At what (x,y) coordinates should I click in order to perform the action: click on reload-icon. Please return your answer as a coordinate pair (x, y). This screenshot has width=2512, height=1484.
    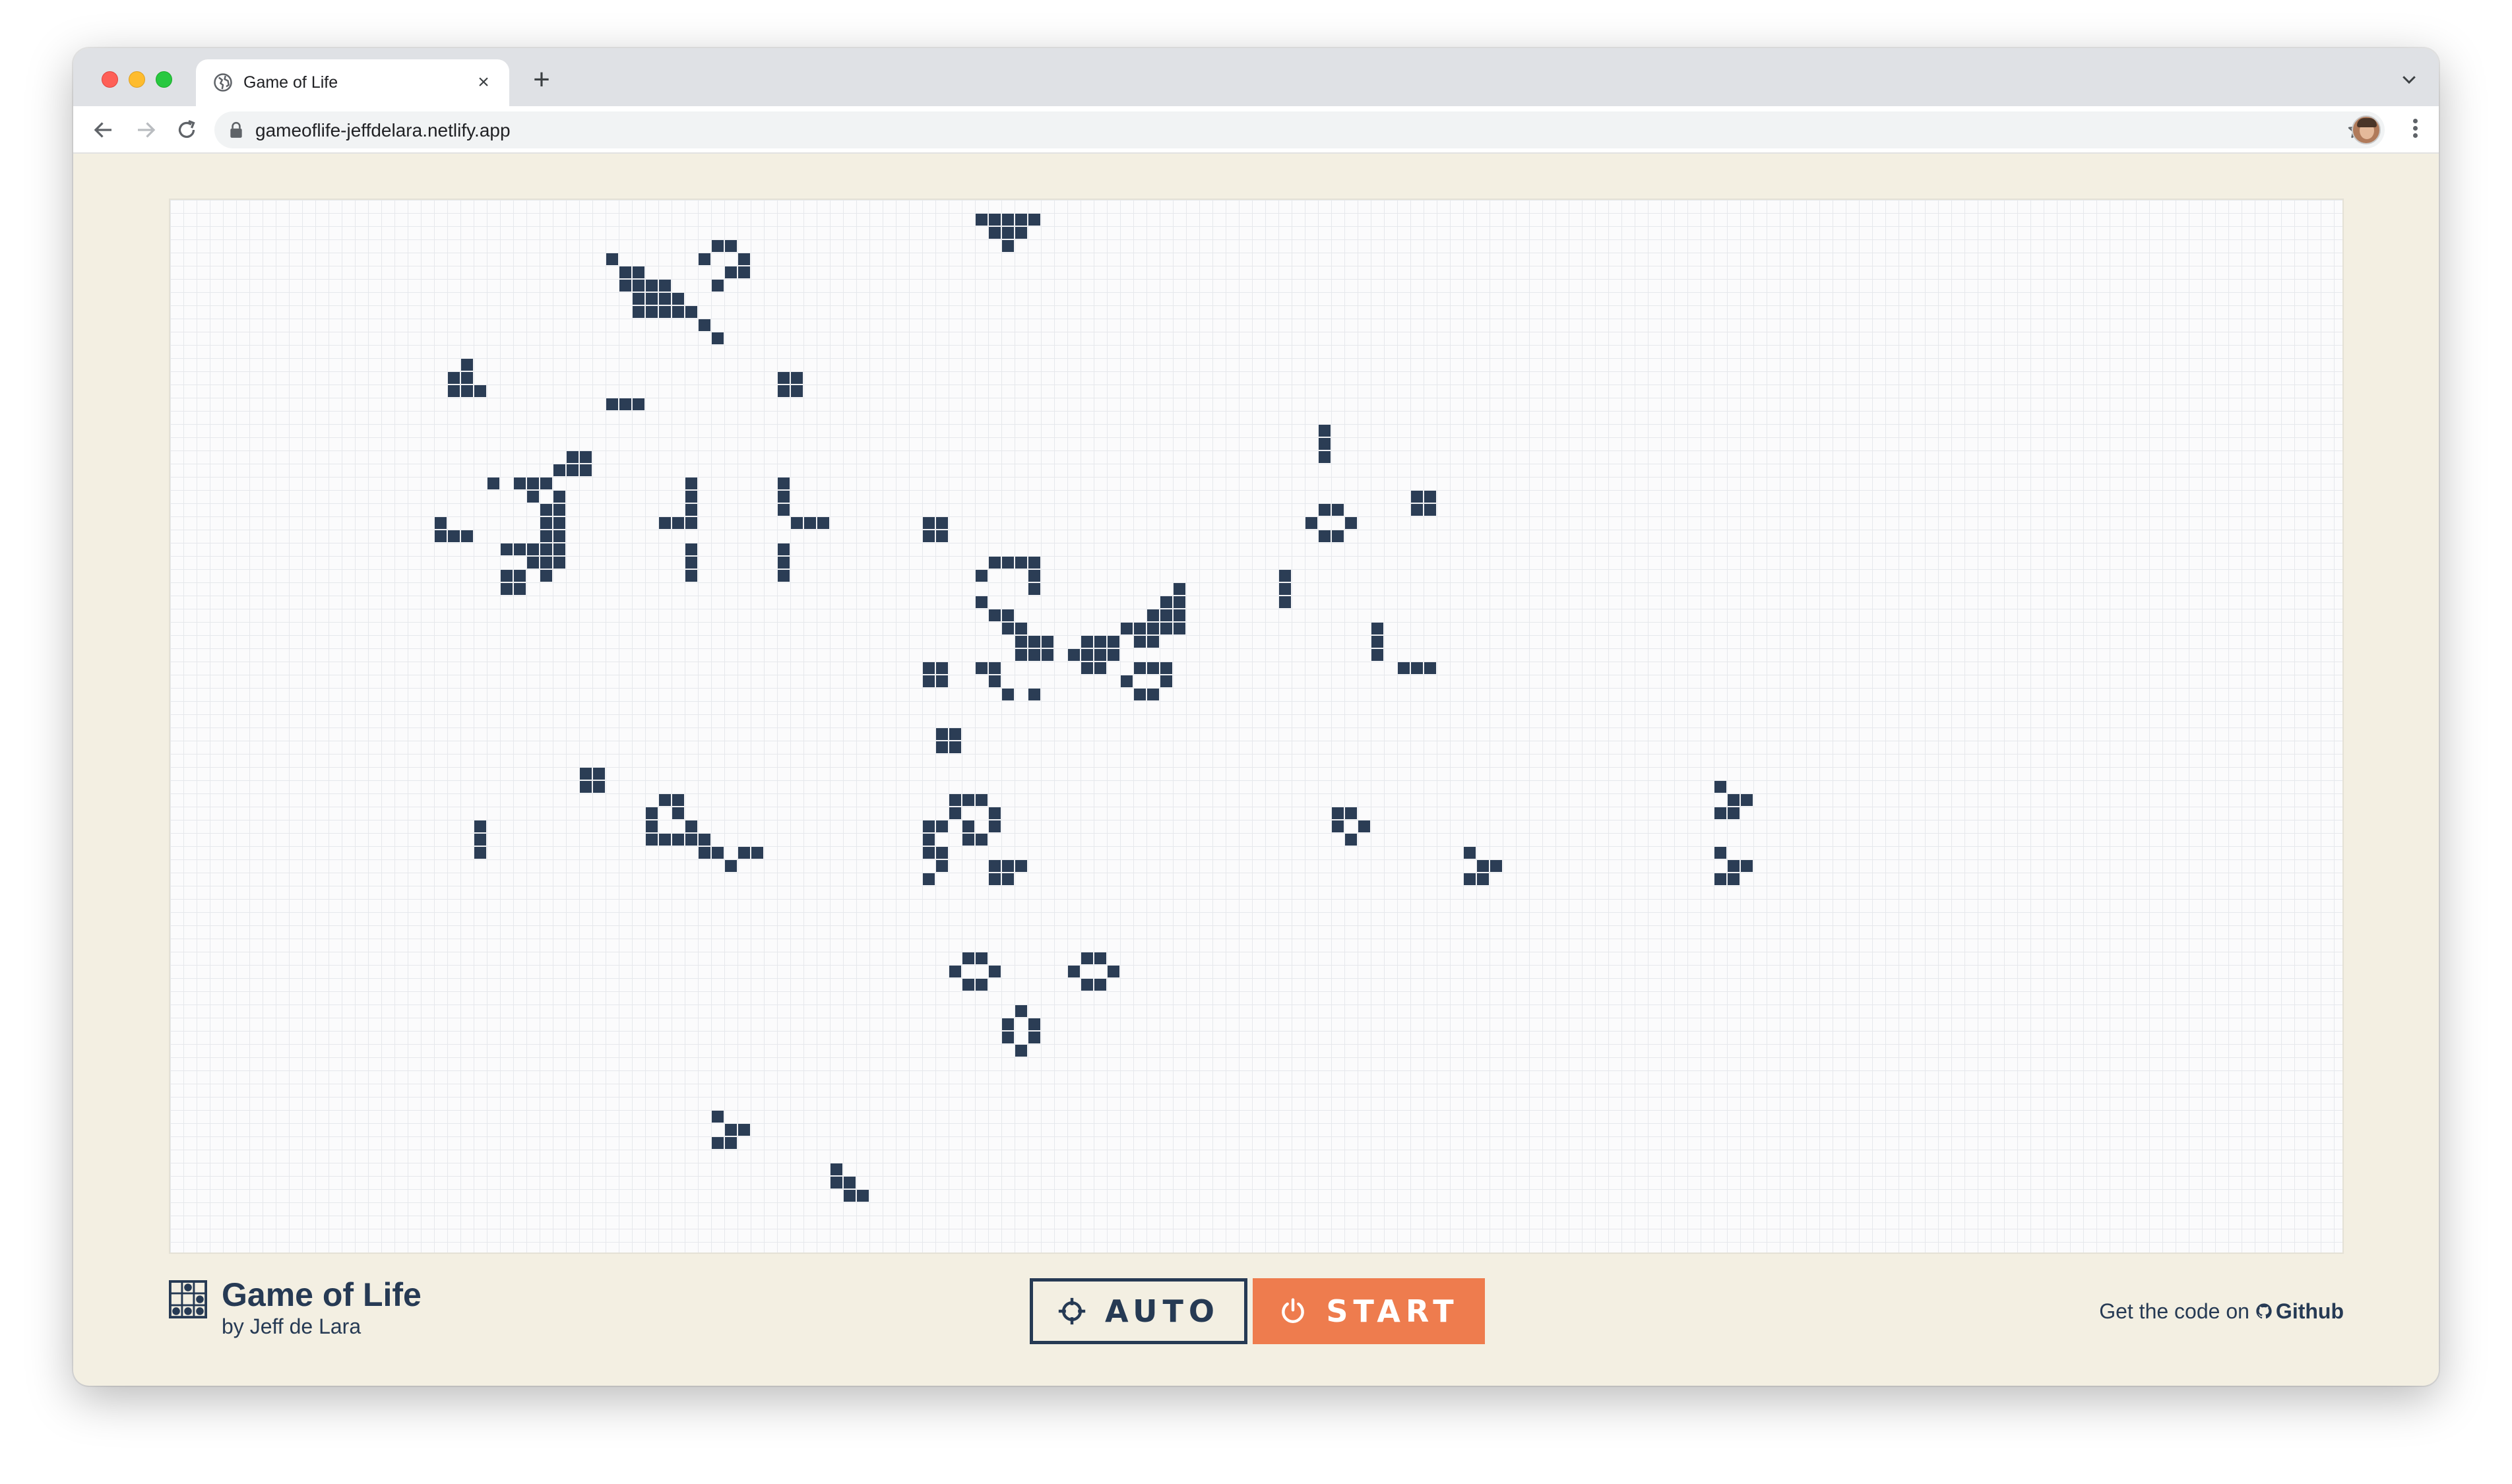
    Looking at the image, I should click on (187, 130).